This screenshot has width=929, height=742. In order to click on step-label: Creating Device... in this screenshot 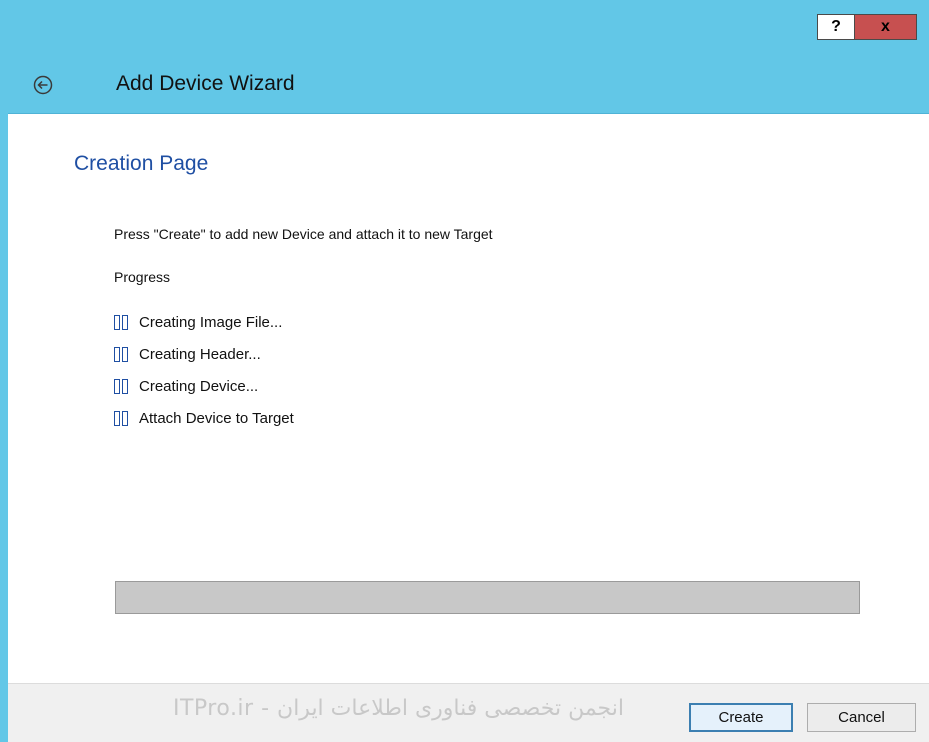, I will do `click(199, 386)`.